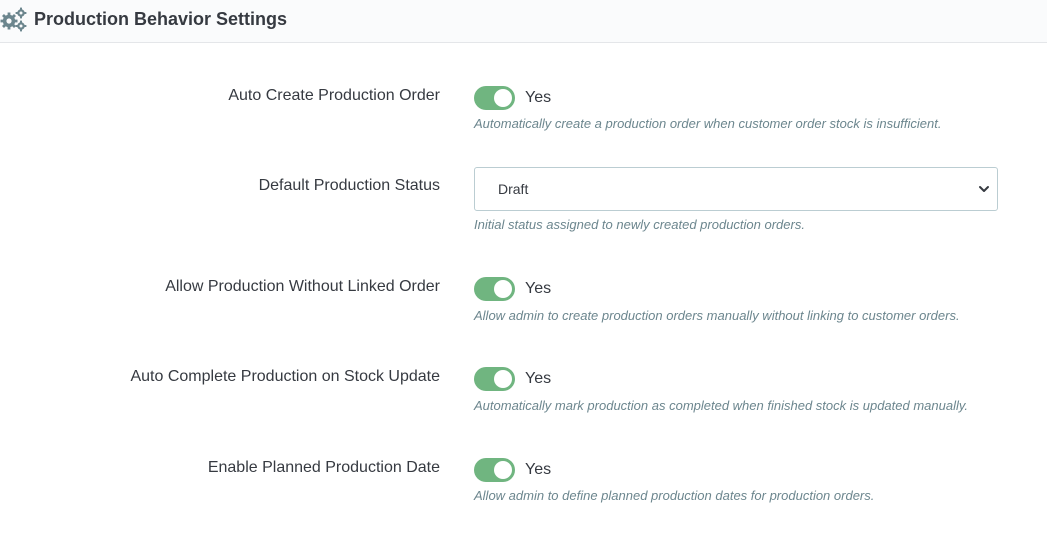 The image size is (1047, 544). I want to click on panel-header: Production Behavior Settings, so click(523, 21).